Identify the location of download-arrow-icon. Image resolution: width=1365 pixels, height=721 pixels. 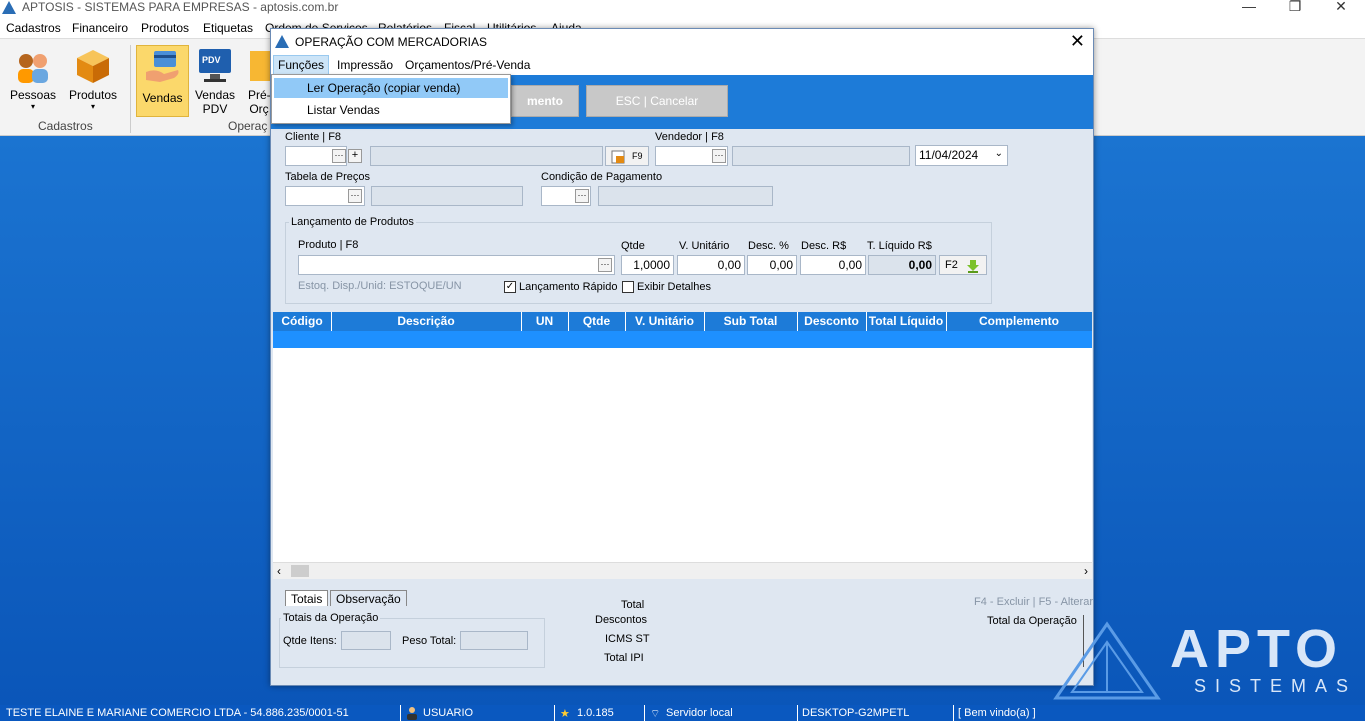
(973, 266).